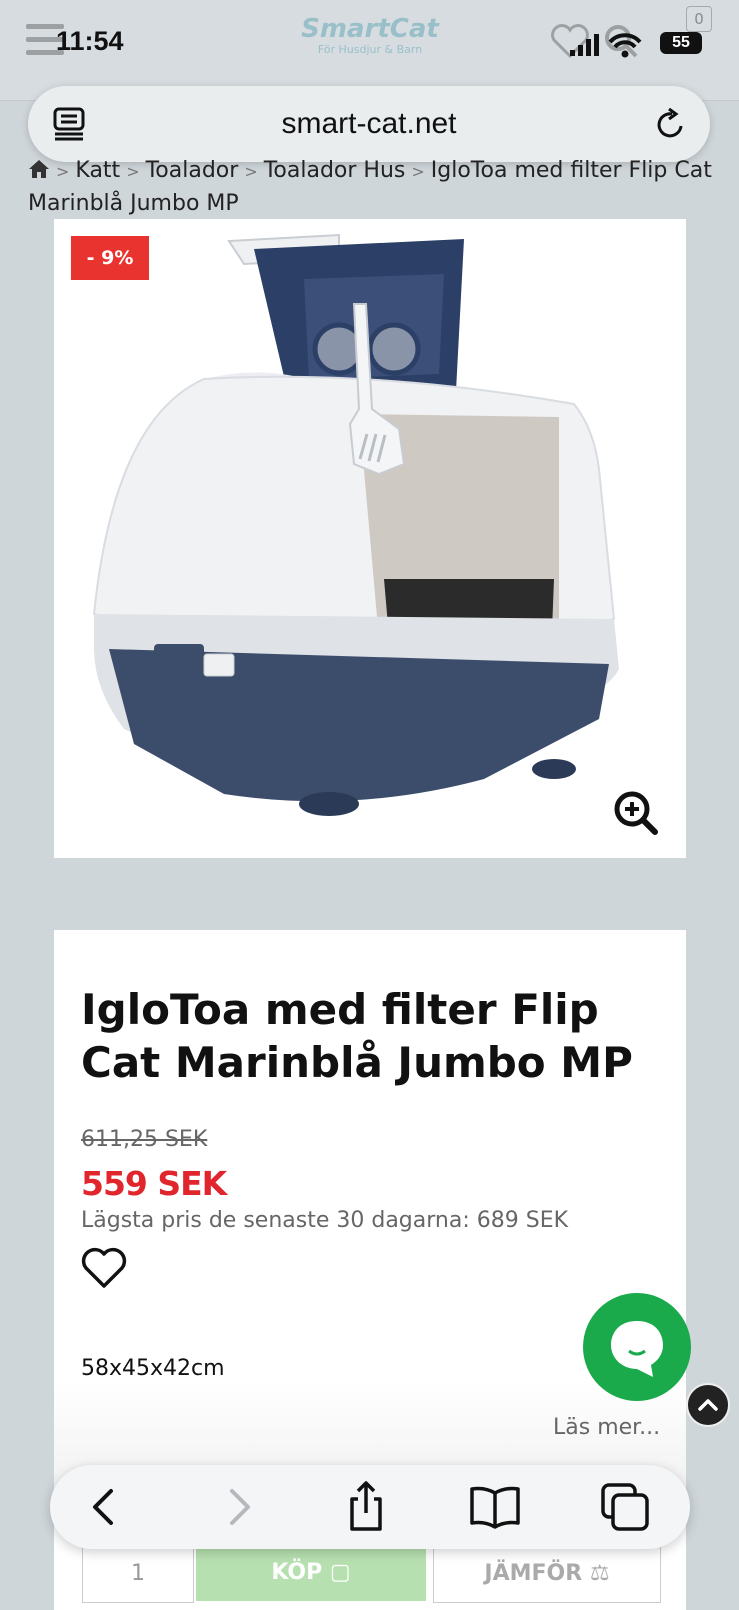 The image size is (739, 1610). I want to click on cart-count: 0, so click(699, 19).